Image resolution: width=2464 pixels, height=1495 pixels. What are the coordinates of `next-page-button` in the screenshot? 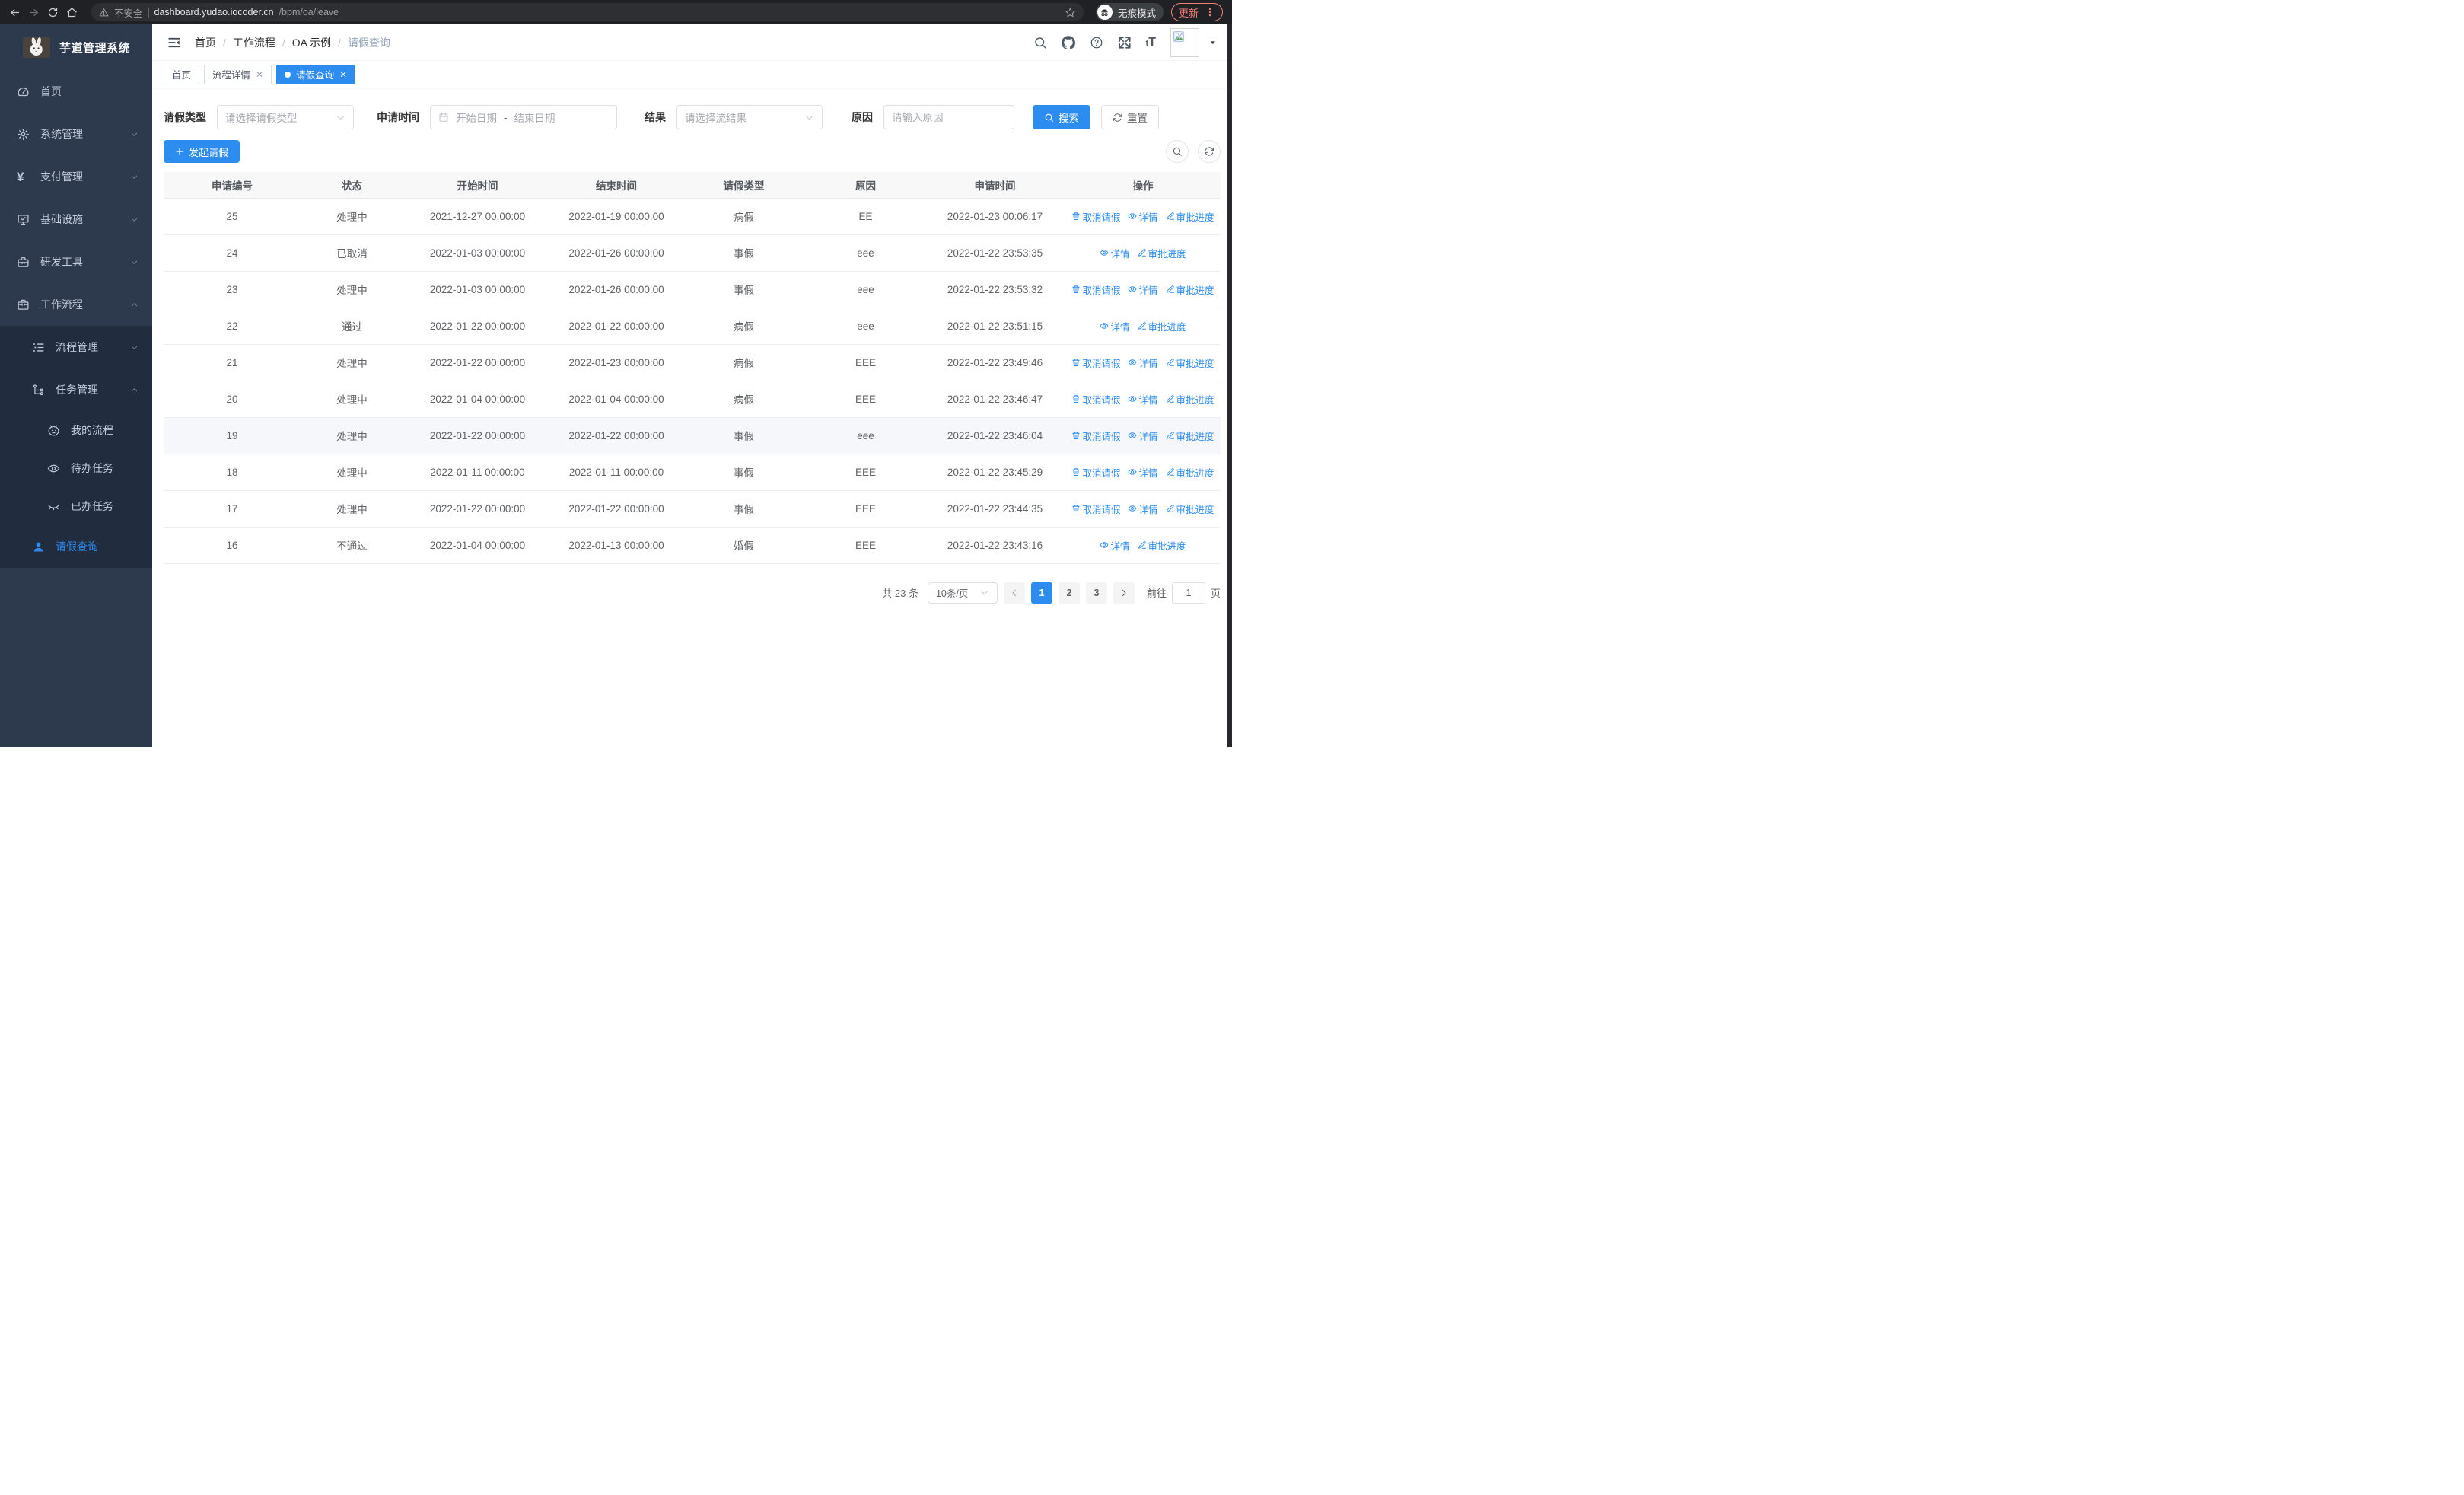 It's located at (1124, 593).